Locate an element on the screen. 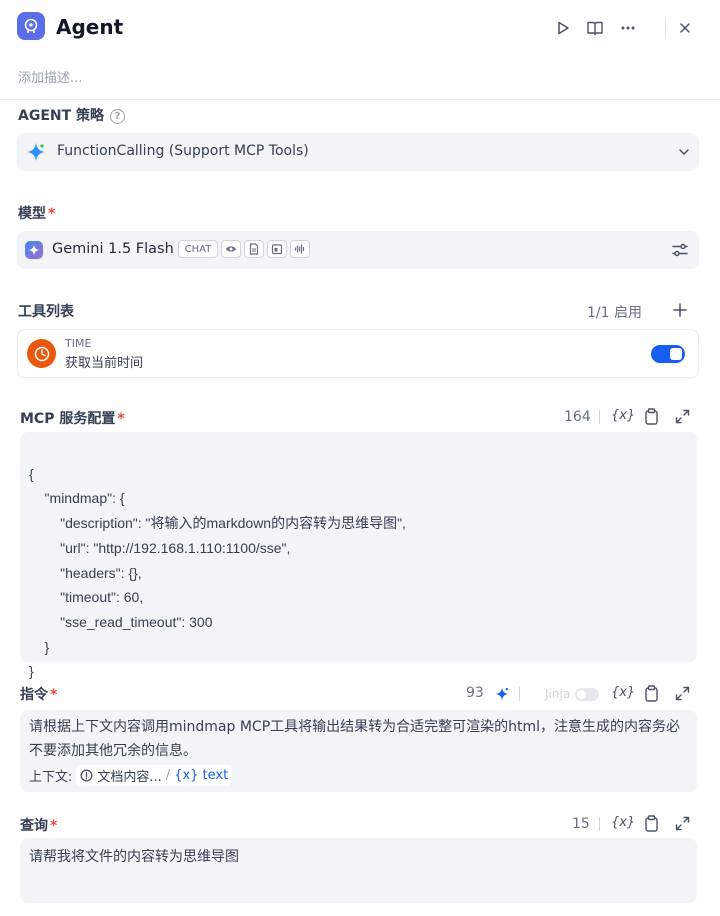 Image resolution: width=720 pixels, height=916 pixels. more-button is located at coordinates (628, 28).